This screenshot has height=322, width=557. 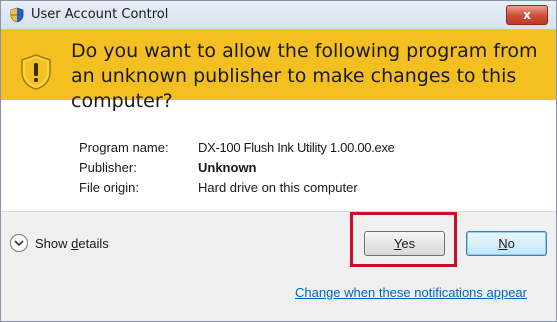 I want to click on publisher-label: Publisher:, so click(x=108, y=167).